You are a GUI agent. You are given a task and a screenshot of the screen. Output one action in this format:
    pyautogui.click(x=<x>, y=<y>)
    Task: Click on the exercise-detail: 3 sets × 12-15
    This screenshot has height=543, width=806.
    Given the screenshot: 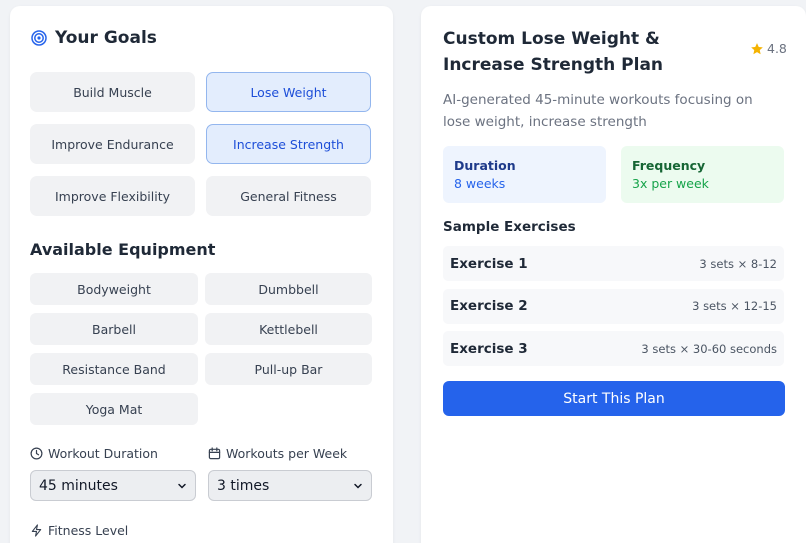 What is the action you would take?
    pyautogui.click(x=734, y=306)
    